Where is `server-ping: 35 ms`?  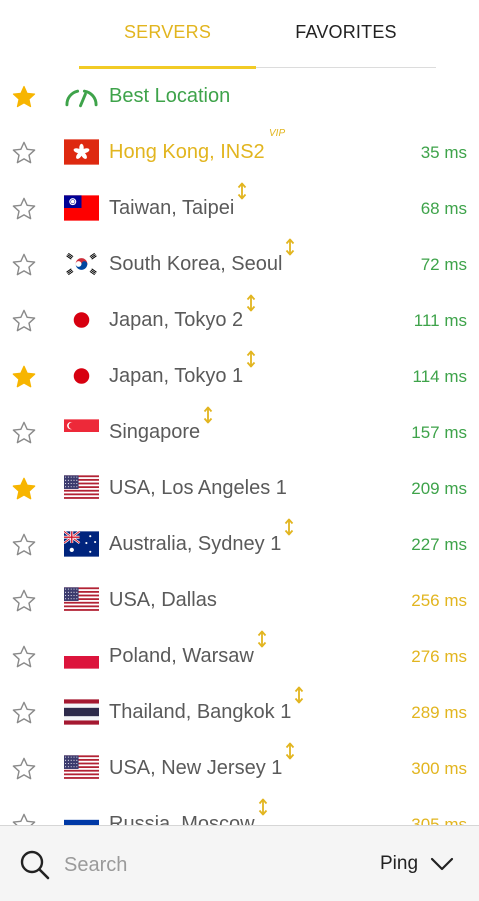 server-ping: 35 ms is located at coordinates (443, 152).